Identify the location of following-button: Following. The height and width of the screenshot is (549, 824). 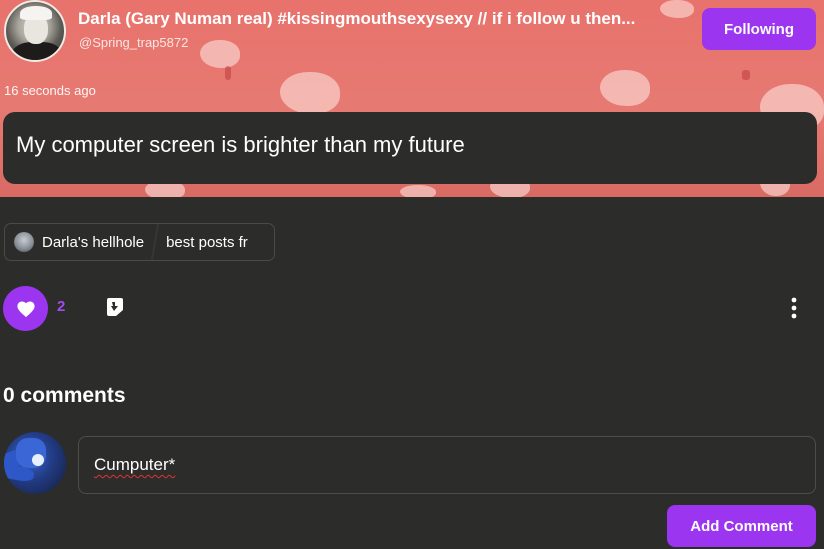
(759, 29).